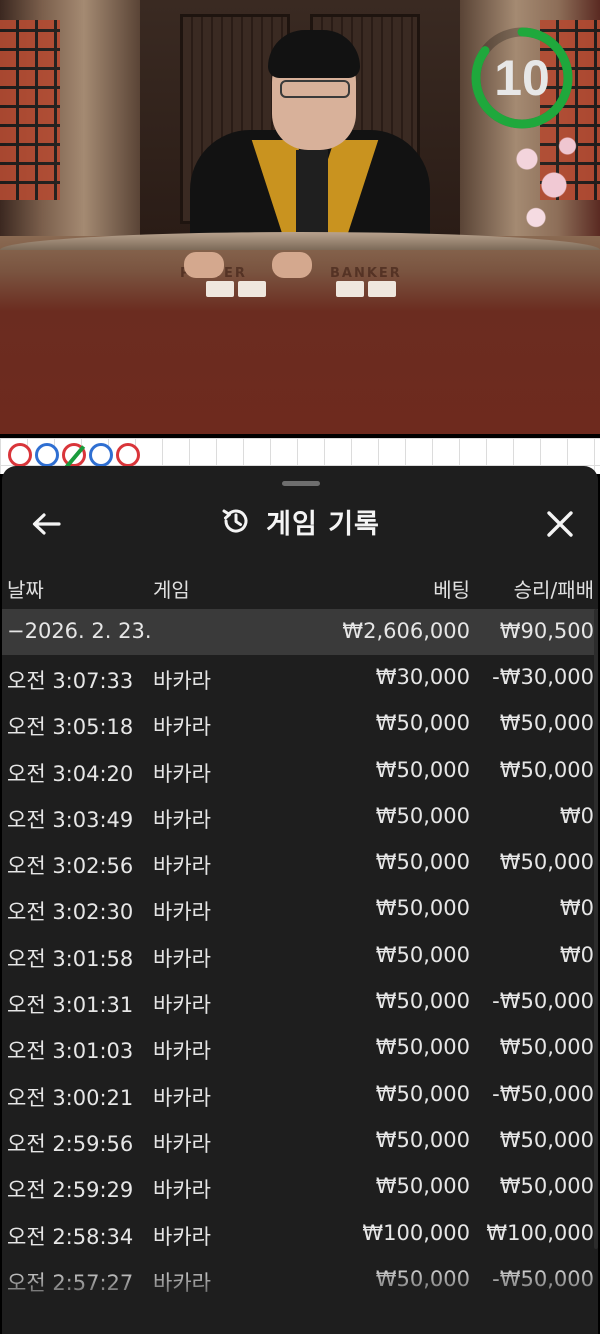  I want to click on column-date: 날짜, so click(25, 588).